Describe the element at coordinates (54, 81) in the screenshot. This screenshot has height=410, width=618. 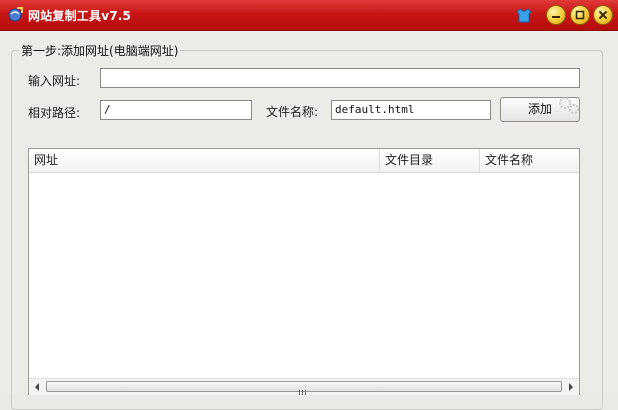
I see `url-label: 输入网址:` at that location.